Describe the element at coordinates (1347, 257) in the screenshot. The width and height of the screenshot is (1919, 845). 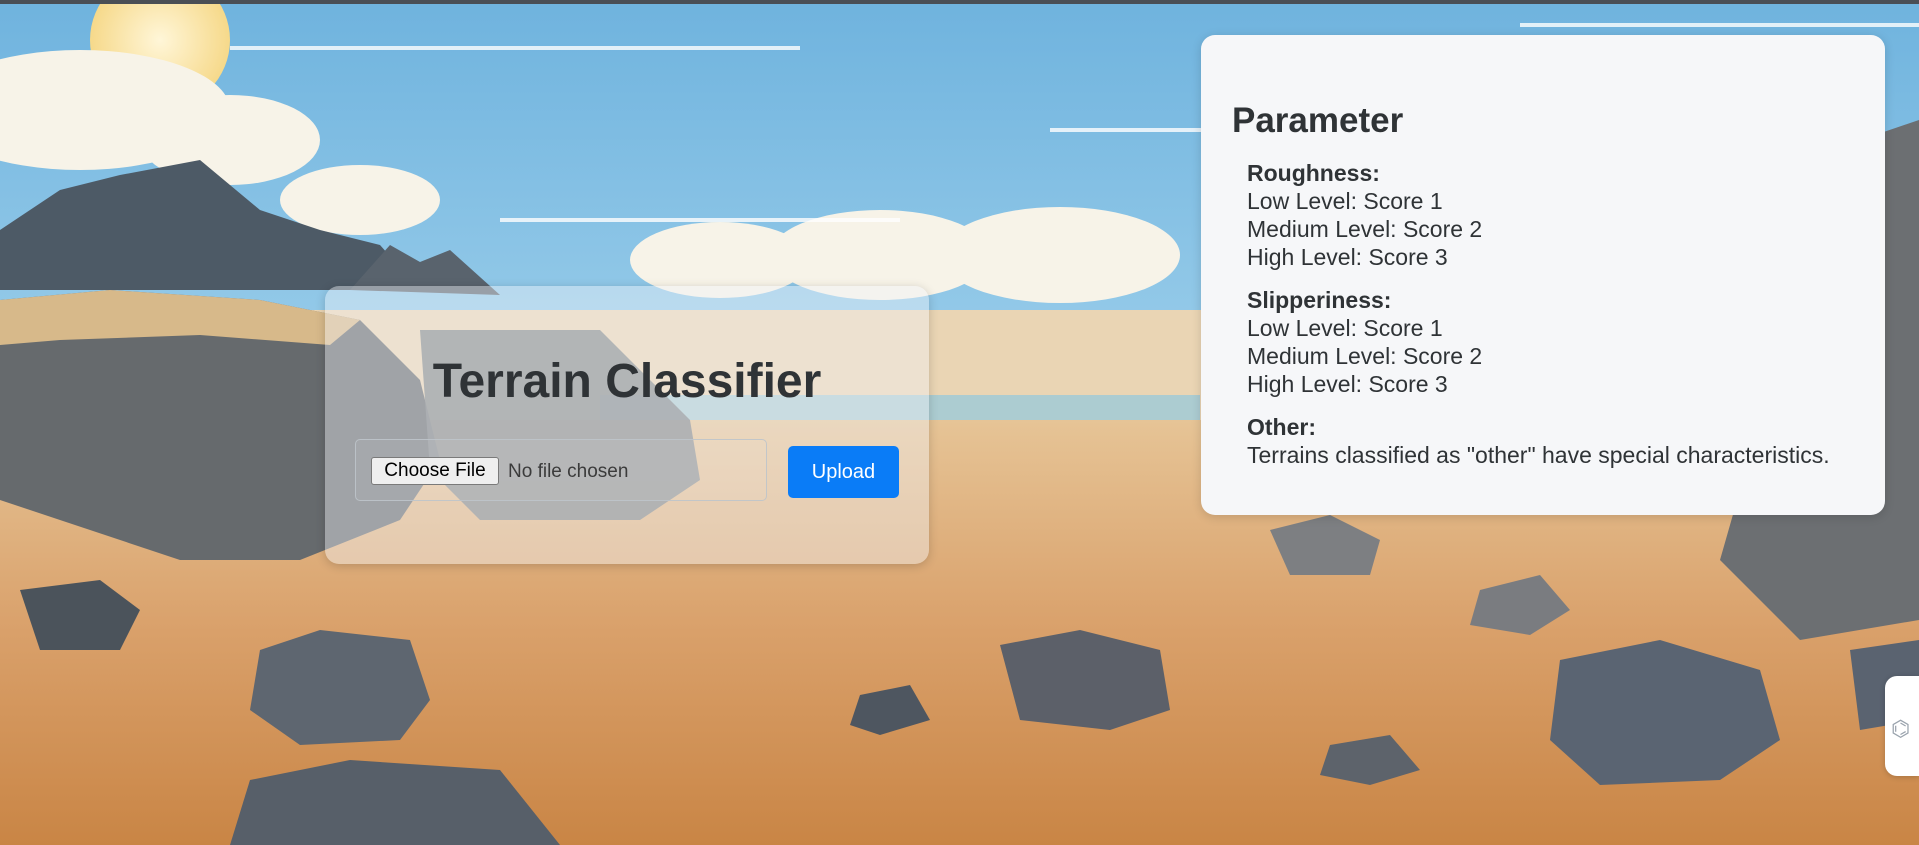
I see `roughness-high: High Level: Score 3` at that location.